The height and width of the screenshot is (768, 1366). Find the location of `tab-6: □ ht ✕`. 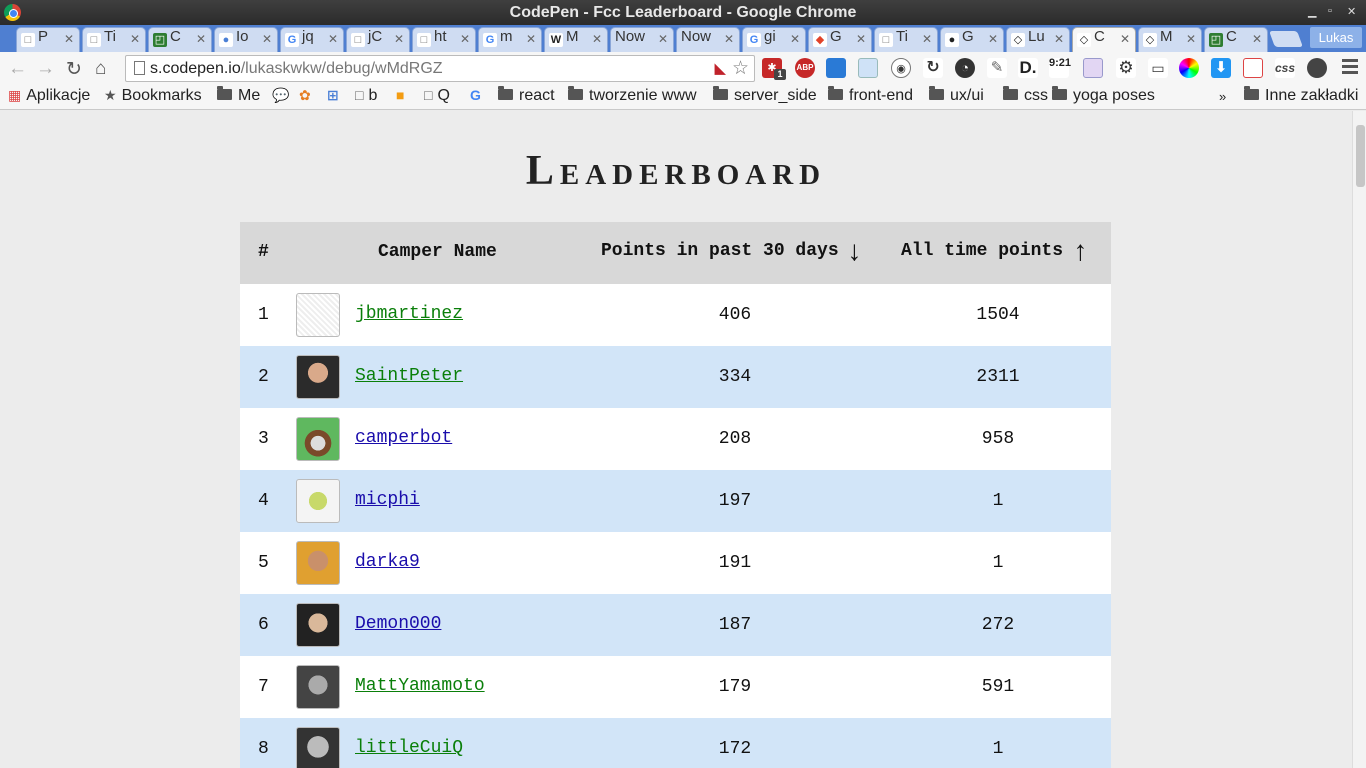

tab-6: □ ht ✕ is located at coordinates (444, 39).